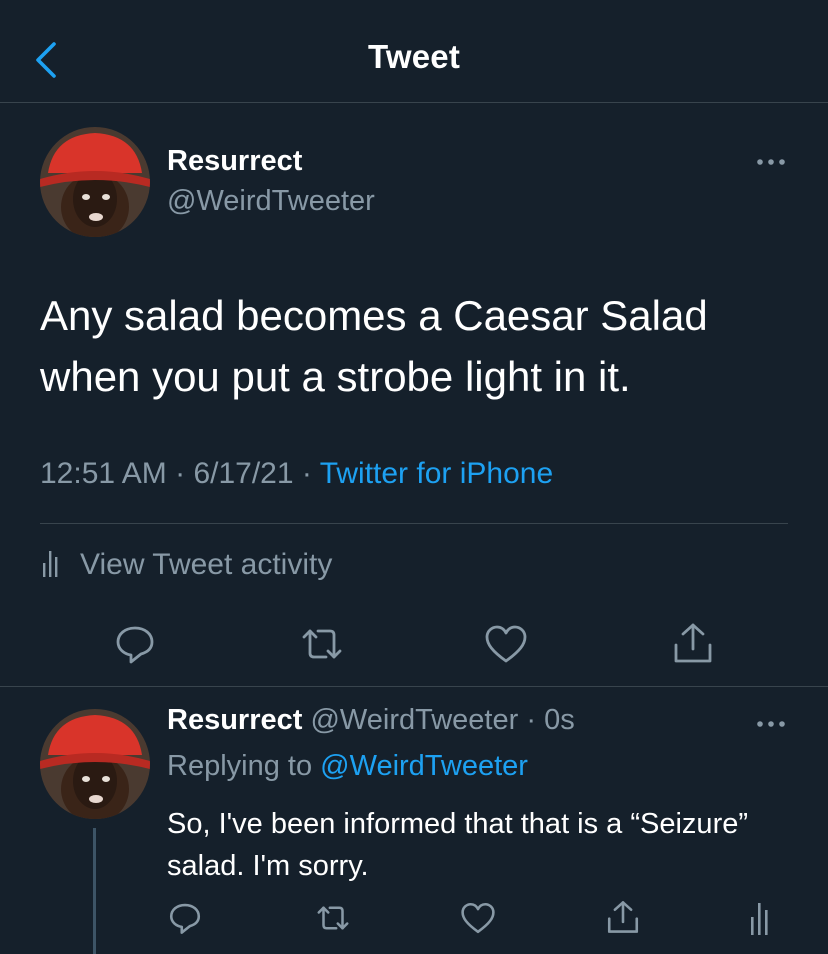 The width and height of the screenshot is (828, 954). Describe the element at coordinates (414, 56) in the screenshot. I see `page-title: Tweet` at that location.